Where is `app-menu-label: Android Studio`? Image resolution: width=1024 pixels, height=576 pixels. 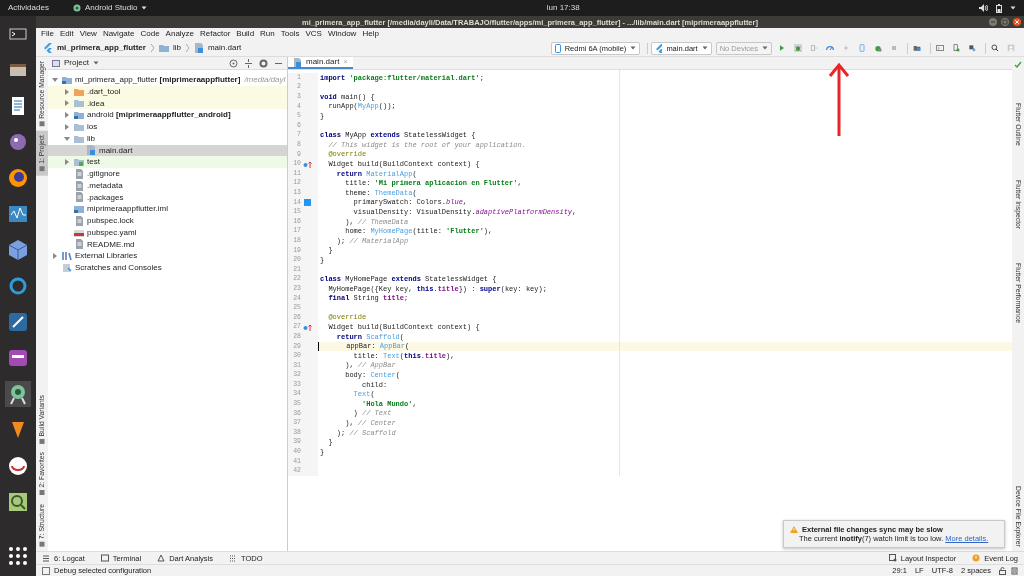
app-menu-label: Android Studio is located at coordinates (111, 8).